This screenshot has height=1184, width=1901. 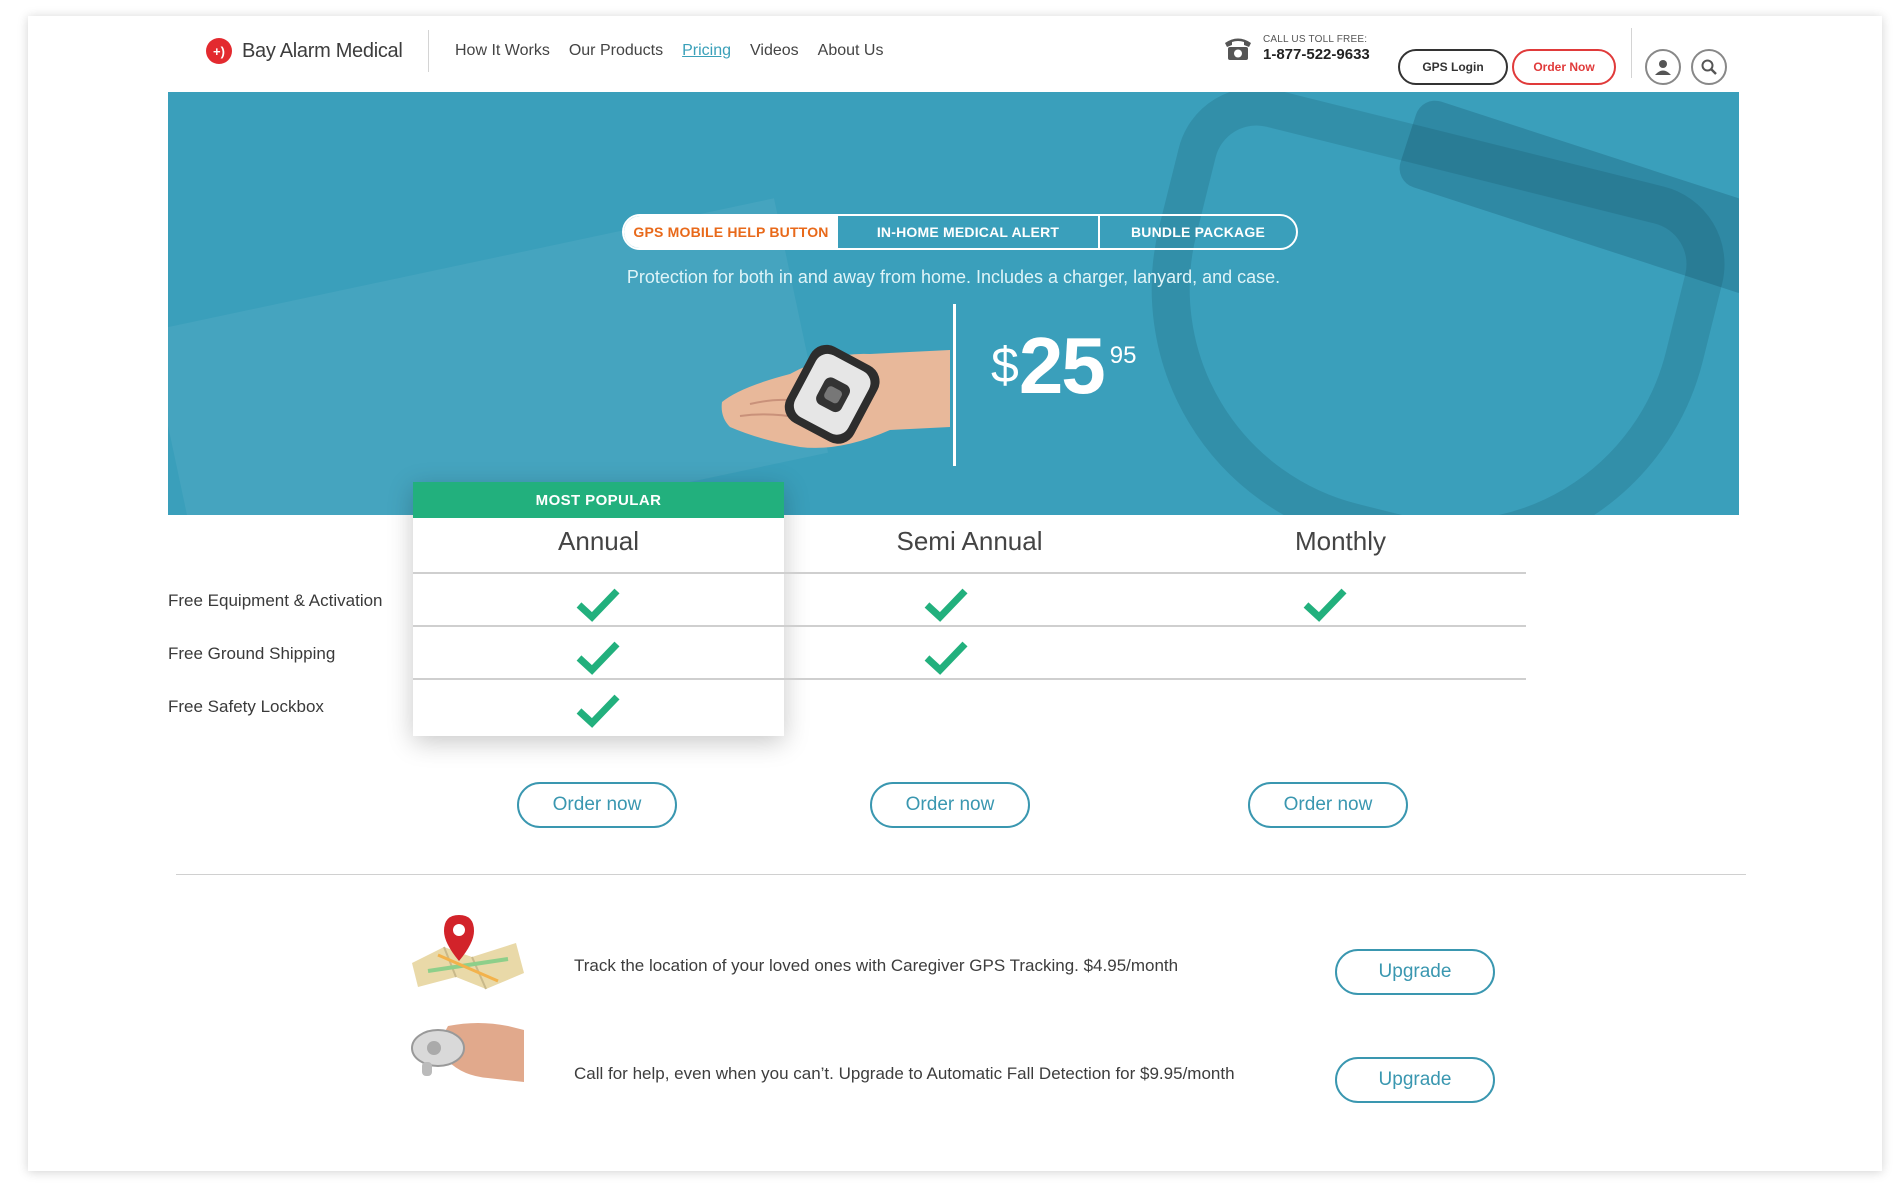 What do you see at coordinates (954, 385) in the screenshot?
I see `hero-divider` at bounding box center [954, 385].